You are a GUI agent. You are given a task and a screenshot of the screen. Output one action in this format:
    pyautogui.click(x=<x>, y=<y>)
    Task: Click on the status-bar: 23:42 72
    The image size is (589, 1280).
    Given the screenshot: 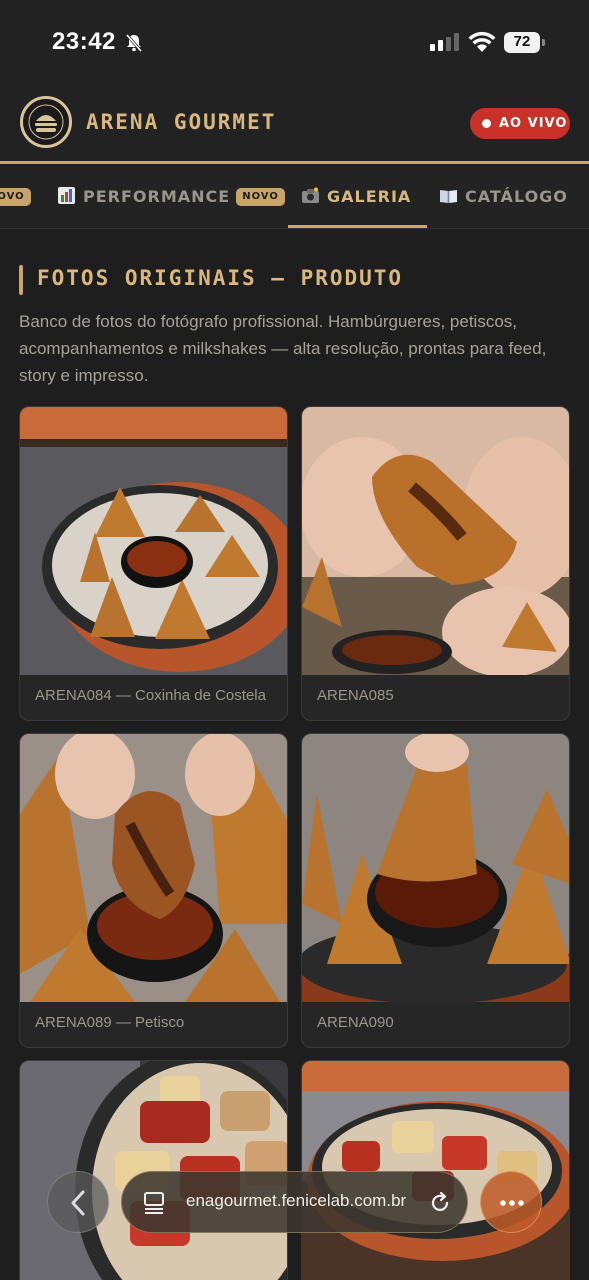 What is the action you would take?
    pyautogui.click(x=294, y=43)
    